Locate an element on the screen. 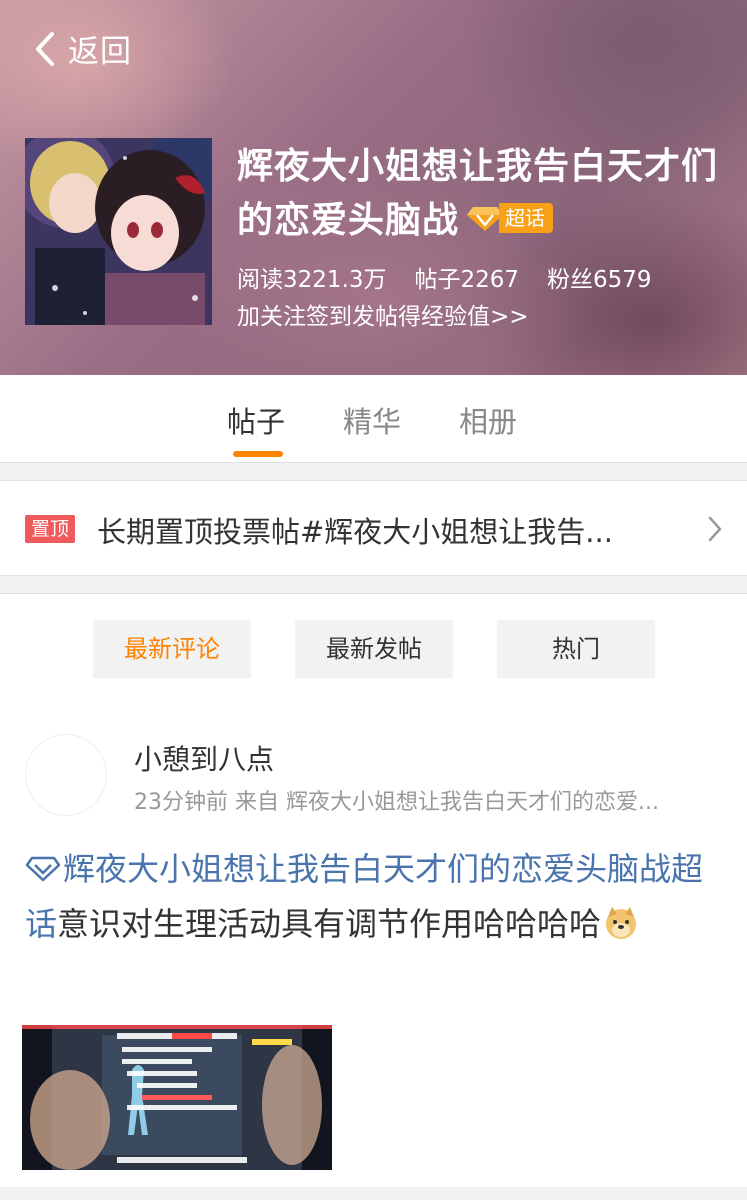 The height and width of the screenshot is (1200, 747). feed-divider is located at coordinates (373, 1193).